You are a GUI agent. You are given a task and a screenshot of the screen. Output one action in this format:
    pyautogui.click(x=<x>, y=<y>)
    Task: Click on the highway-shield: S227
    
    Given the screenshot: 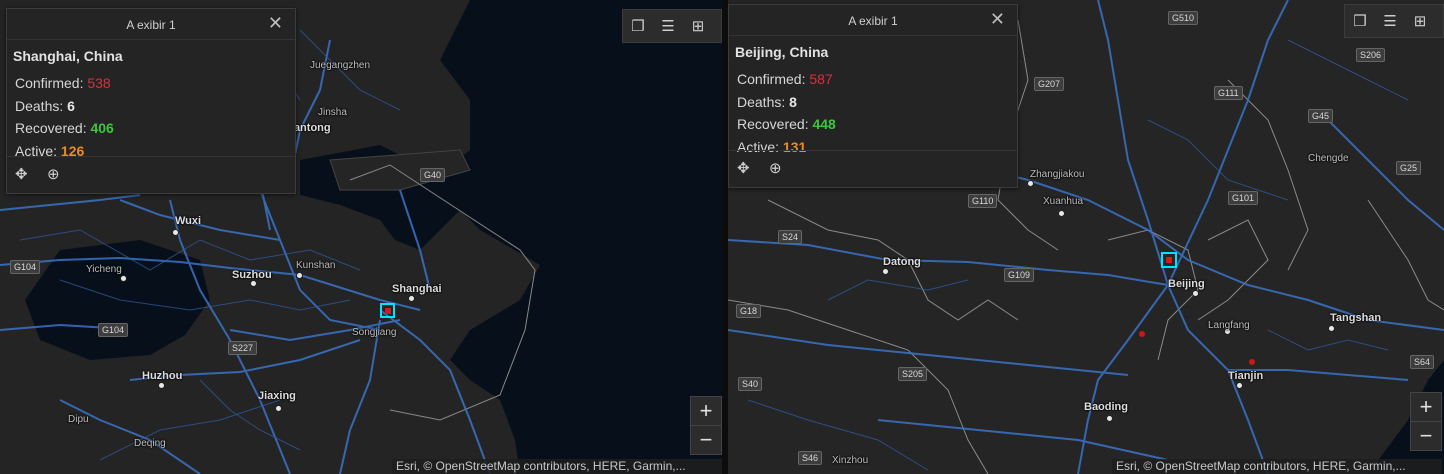 What is the action you would take?
    pyautogui.click(x=243, y=348)
    